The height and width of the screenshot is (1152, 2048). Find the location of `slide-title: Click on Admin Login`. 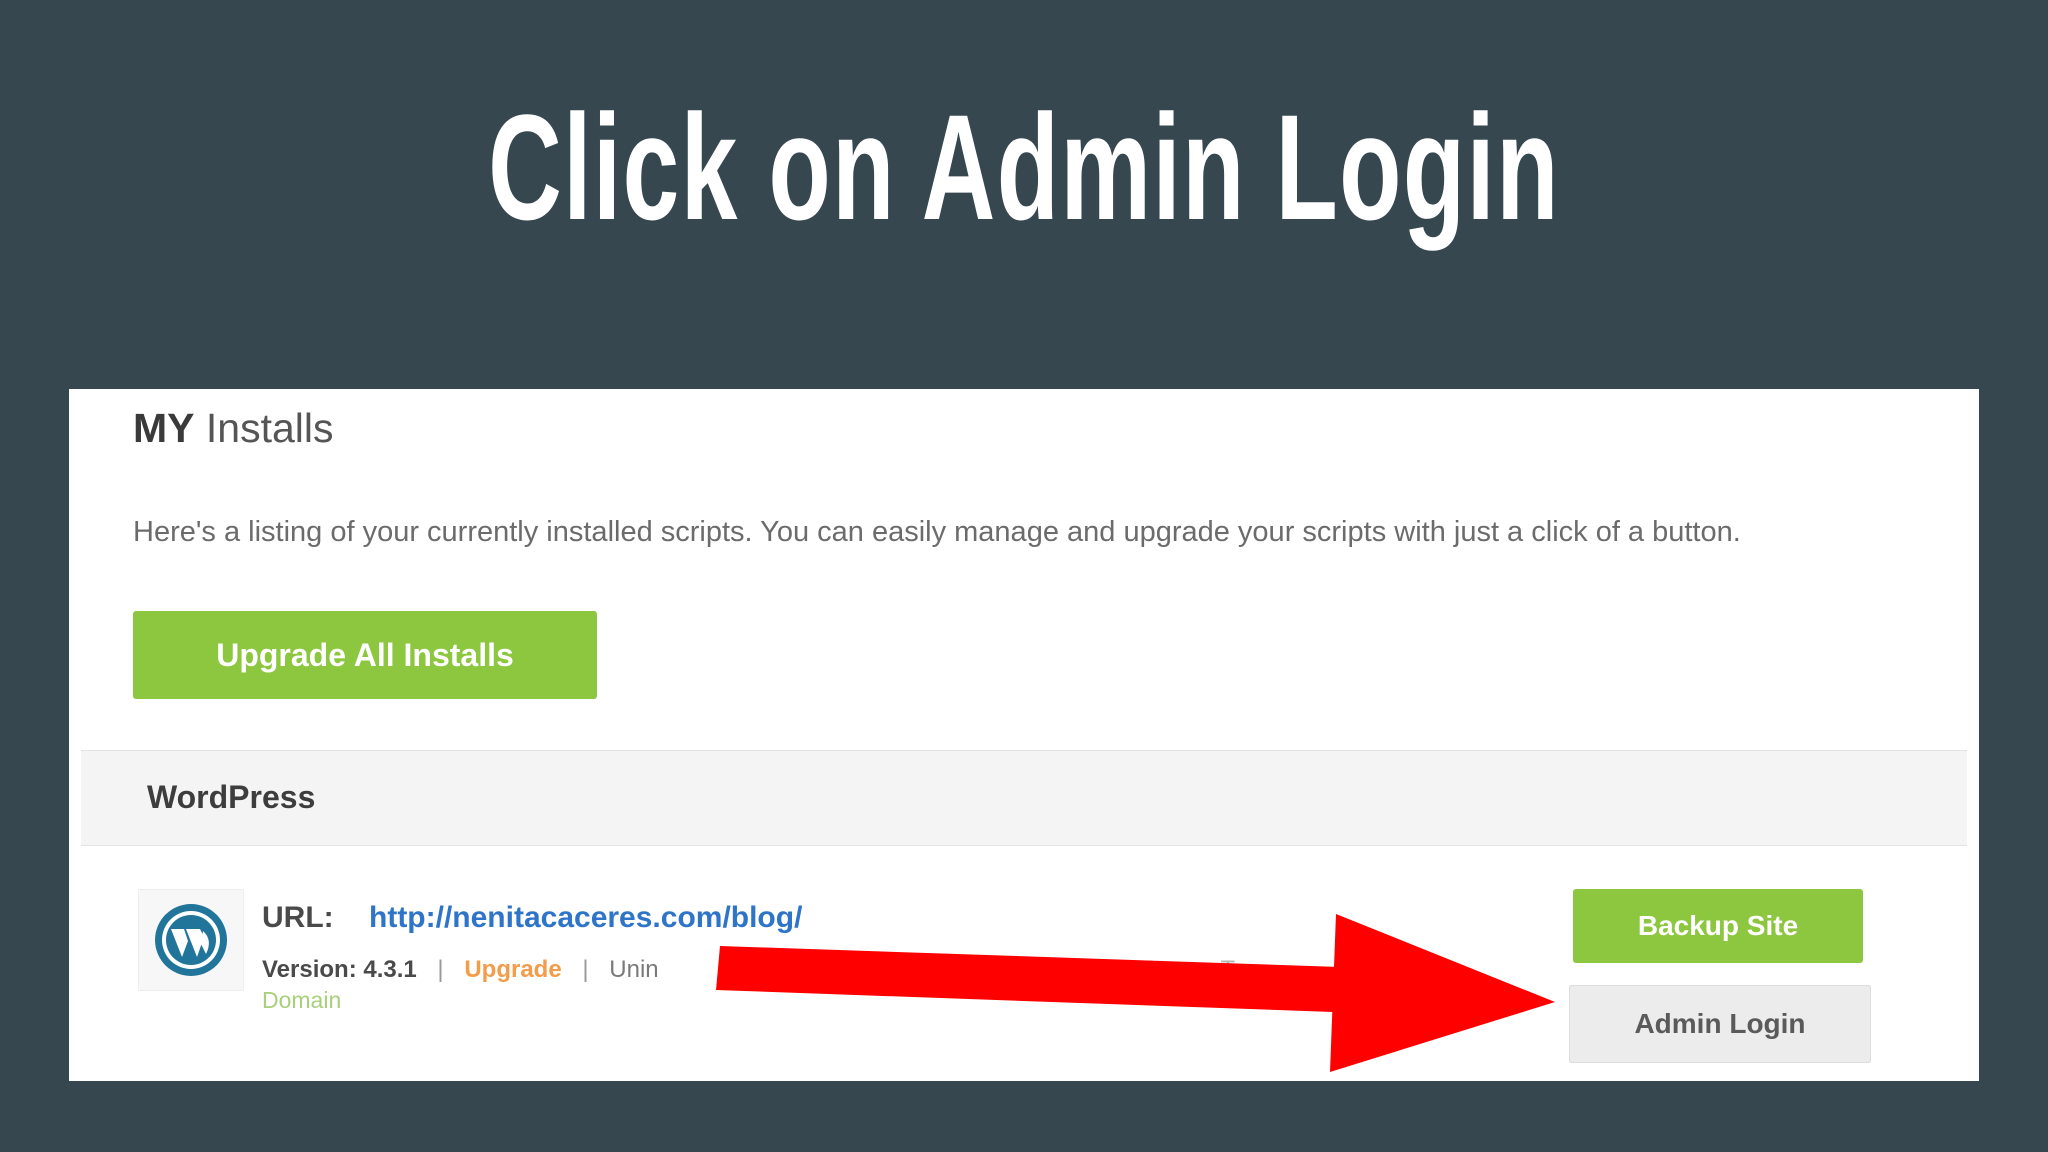

slide-title: Click on Admin Login is located at coordinates (1024, 167).